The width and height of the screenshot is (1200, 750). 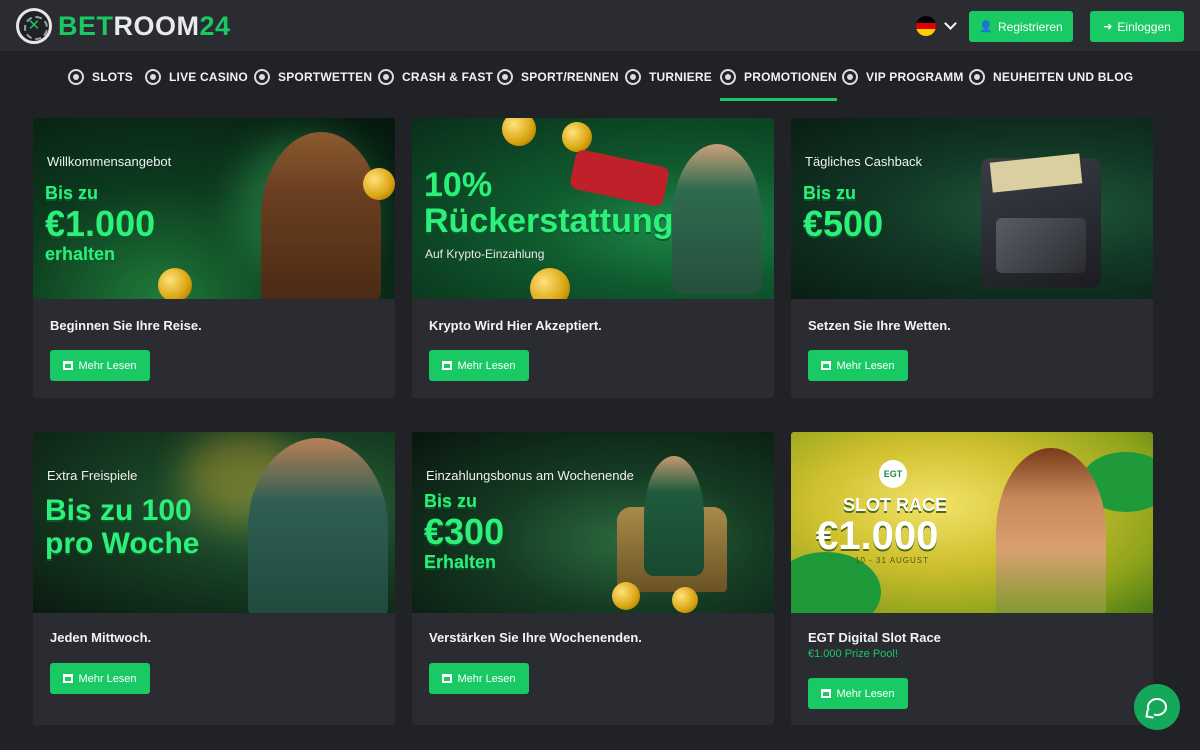 I want to click on register-button: 👤 Registrieren, so click(x=1021, y=26).